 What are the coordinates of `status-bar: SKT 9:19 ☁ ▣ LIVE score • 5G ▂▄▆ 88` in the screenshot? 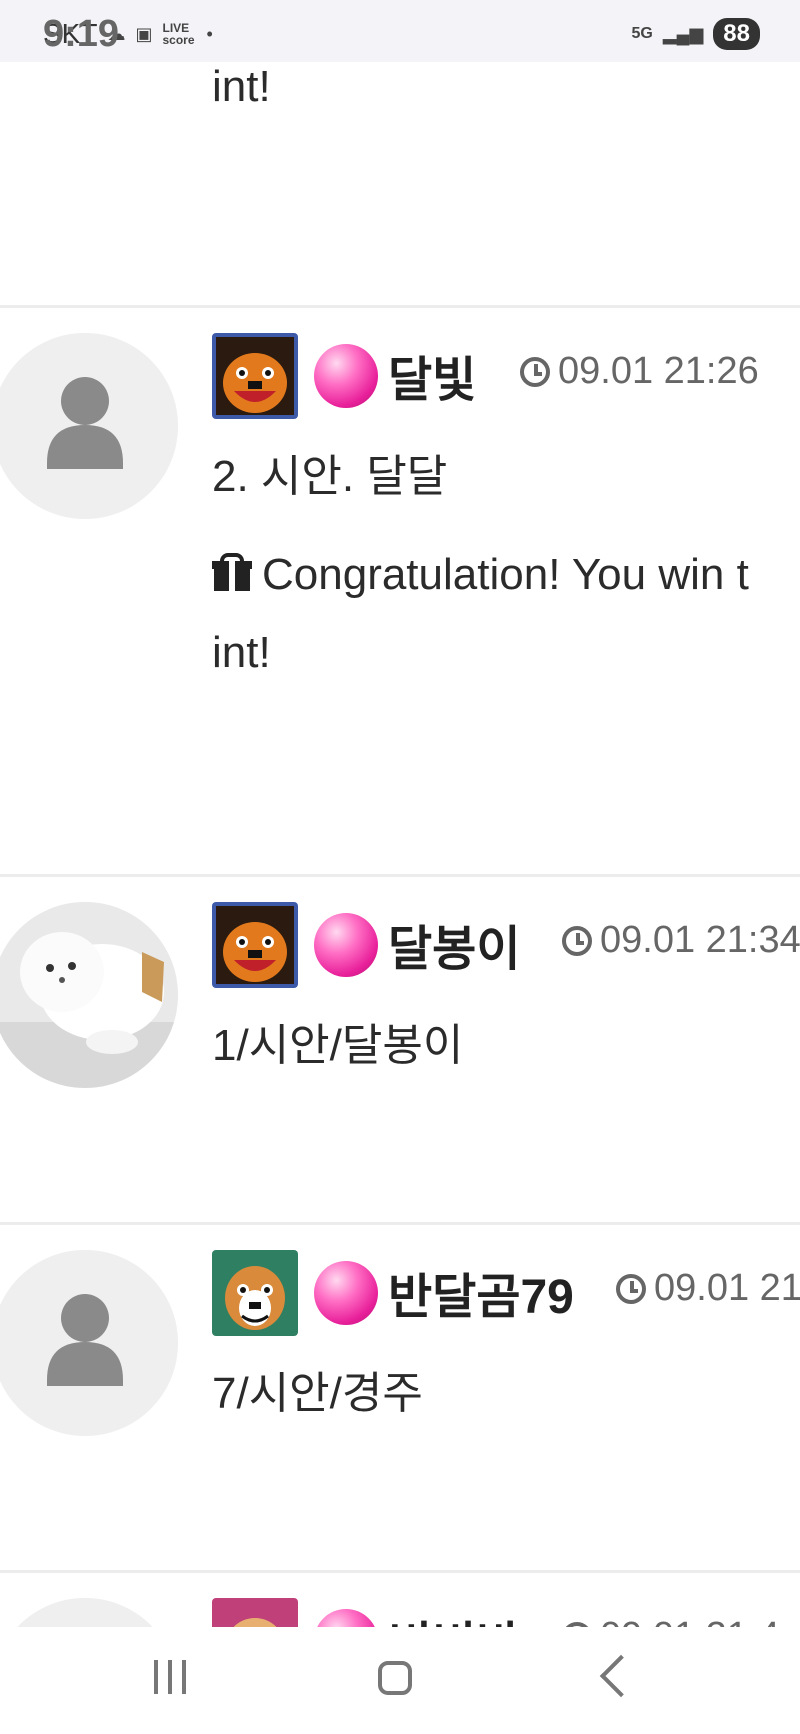 It's located at (400, 31).